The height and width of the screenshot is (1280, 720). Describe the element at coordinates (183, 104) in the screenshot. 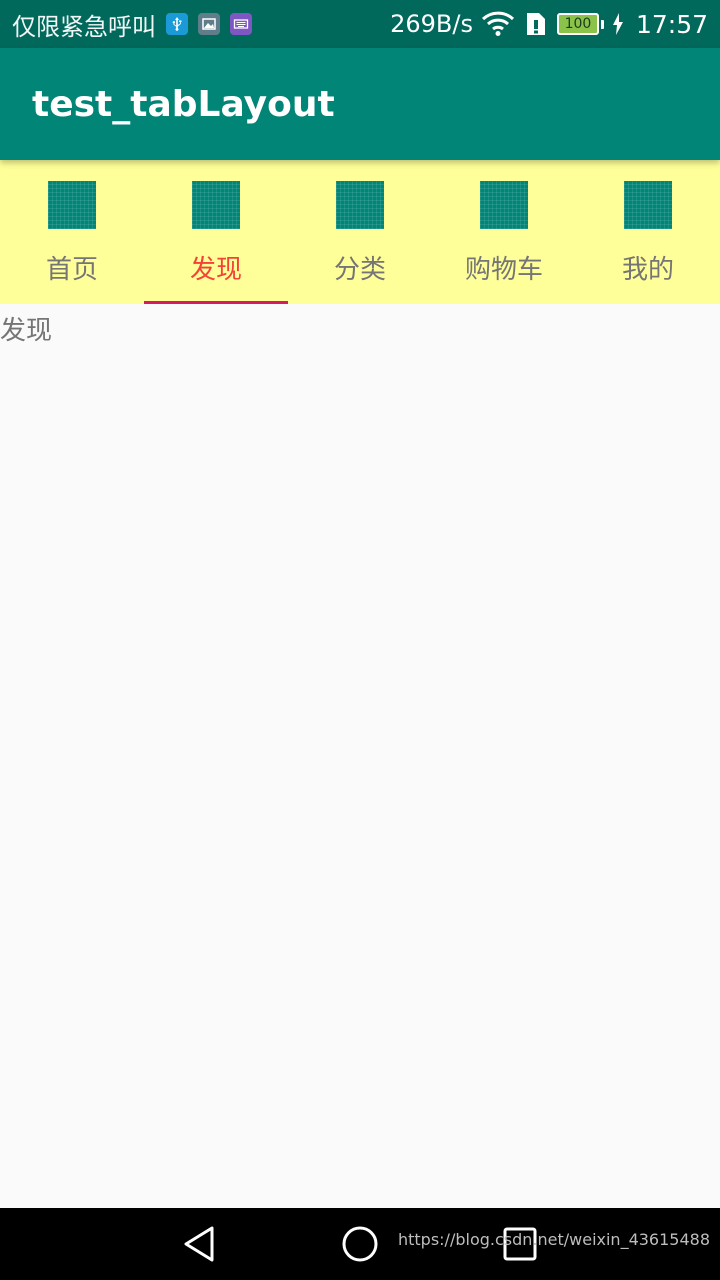

I see `app-title: test_tabLayout` at that location.